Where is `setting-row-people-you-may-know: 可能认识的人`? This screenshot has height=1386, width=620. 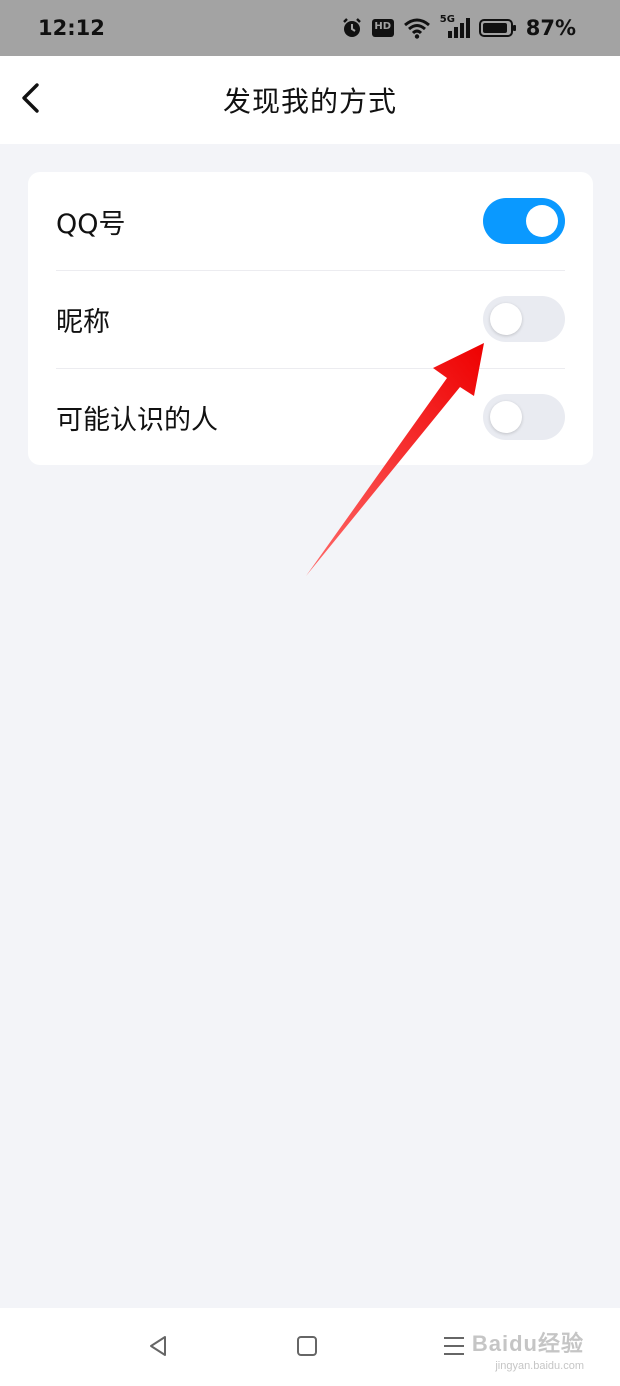 setting-row-people-you-may-know: 可能认识的人 is located at coordinates (310, 417).